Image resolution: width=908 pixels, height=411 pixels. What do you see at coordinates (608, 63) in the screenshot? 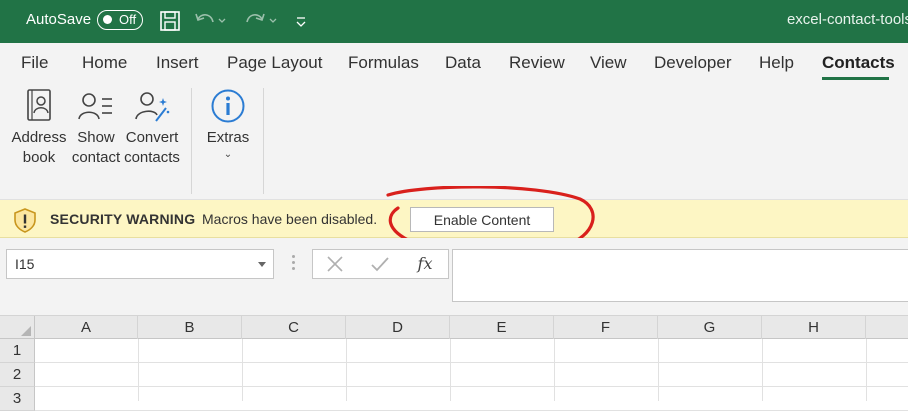
I see `tab-view: View` at bounding box center [608, 63].